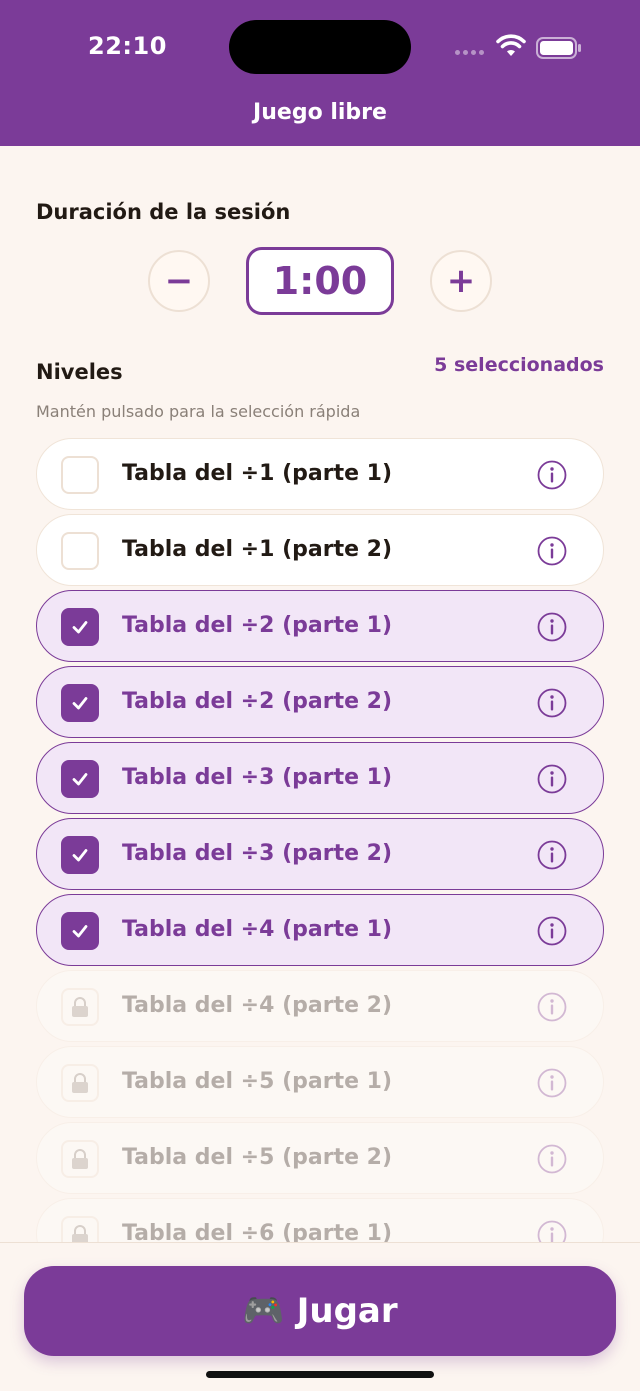  What do you see at coordinates (163, 212) in the screenshot?
I see `session-duration-title: Duración de la sesión` at bounding box center [163, 212].